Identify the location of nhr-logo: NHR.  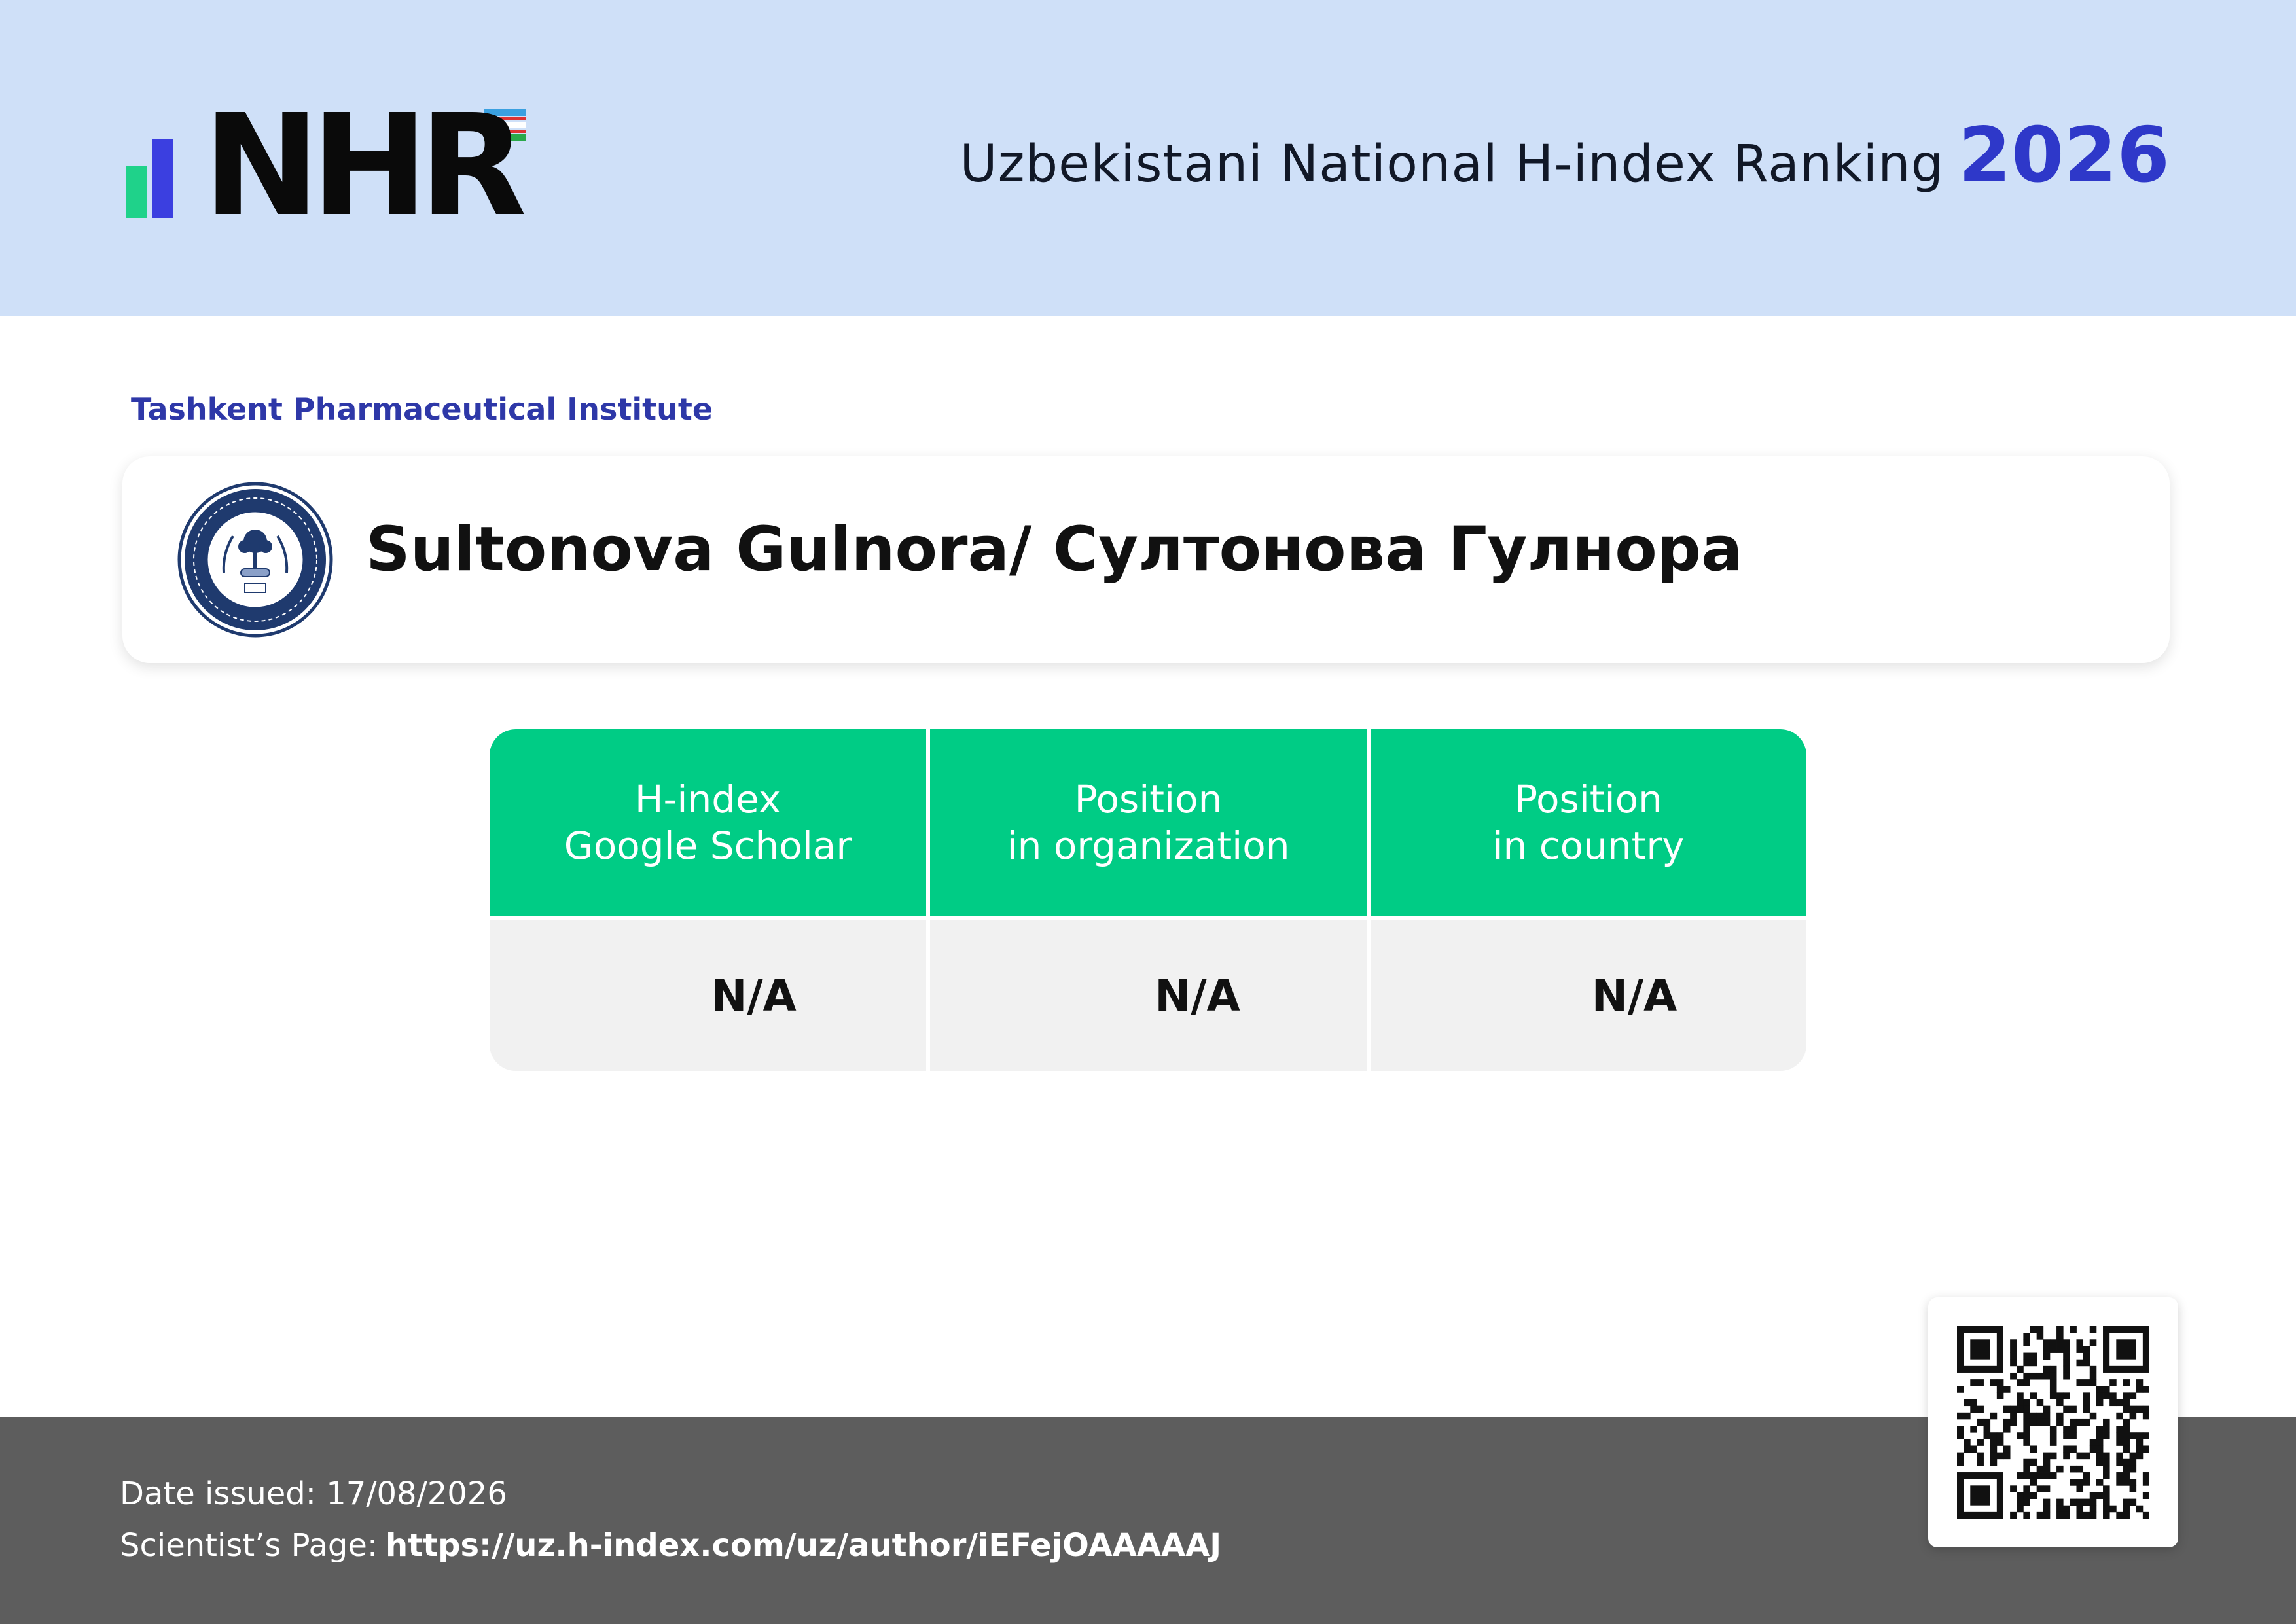
(332, 166).